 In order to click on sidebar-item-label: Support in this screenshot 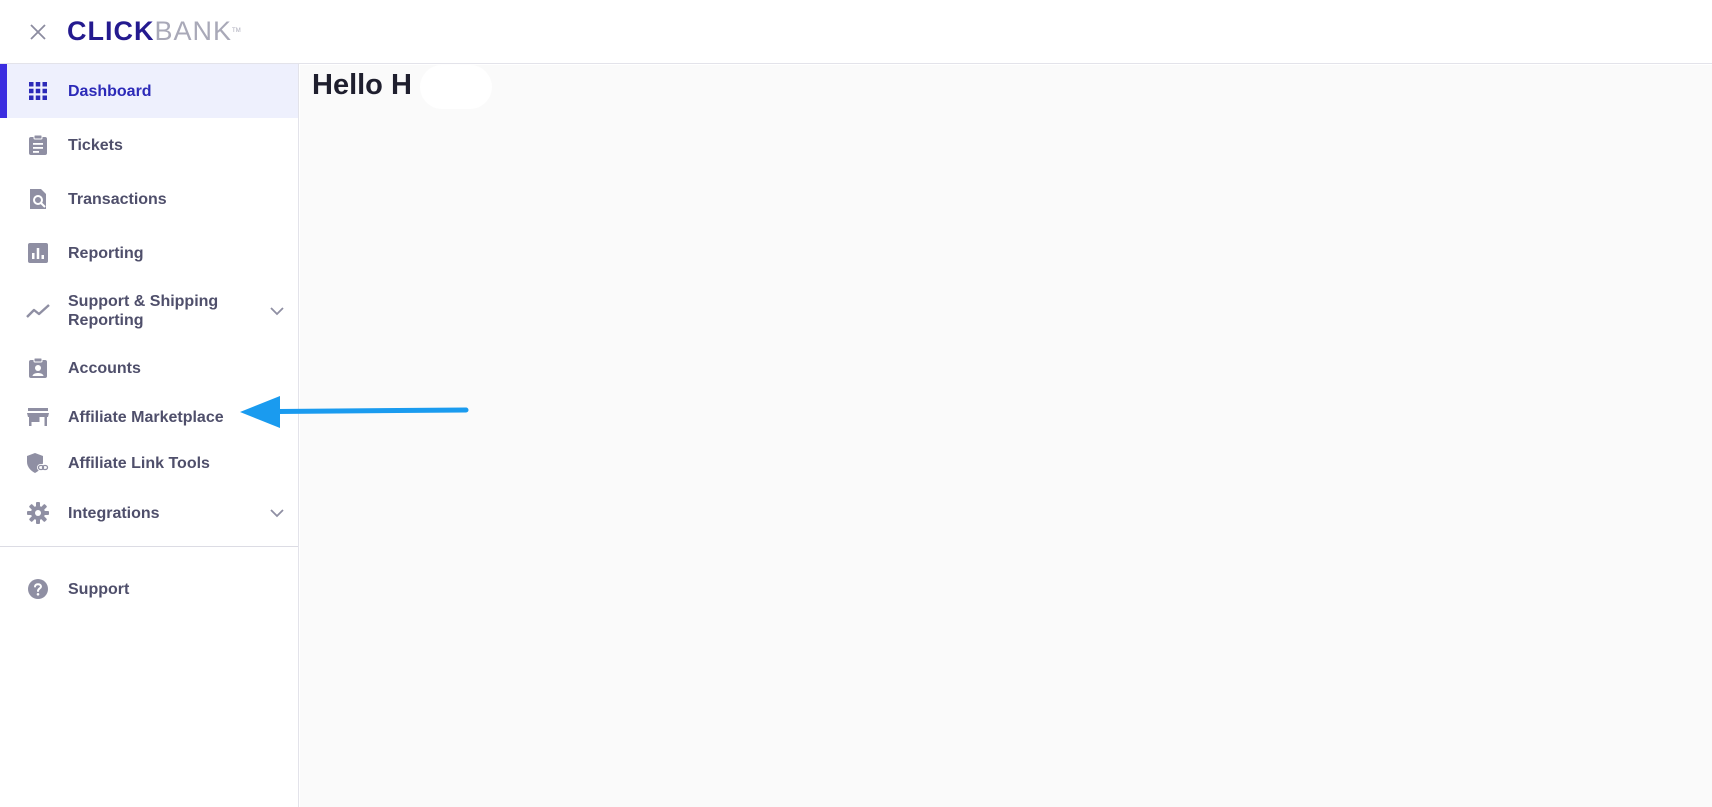, I will do `click(99, 589)`.